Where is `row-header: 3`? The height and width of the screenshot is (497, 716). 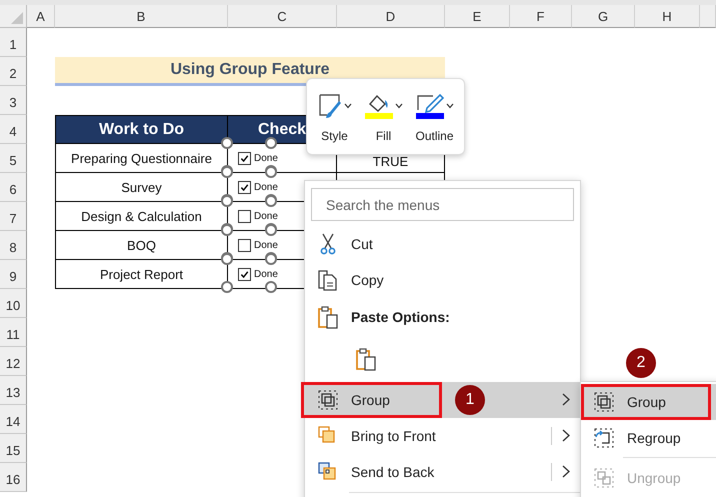
row-header: 3 is located at coordinates (13, 100).